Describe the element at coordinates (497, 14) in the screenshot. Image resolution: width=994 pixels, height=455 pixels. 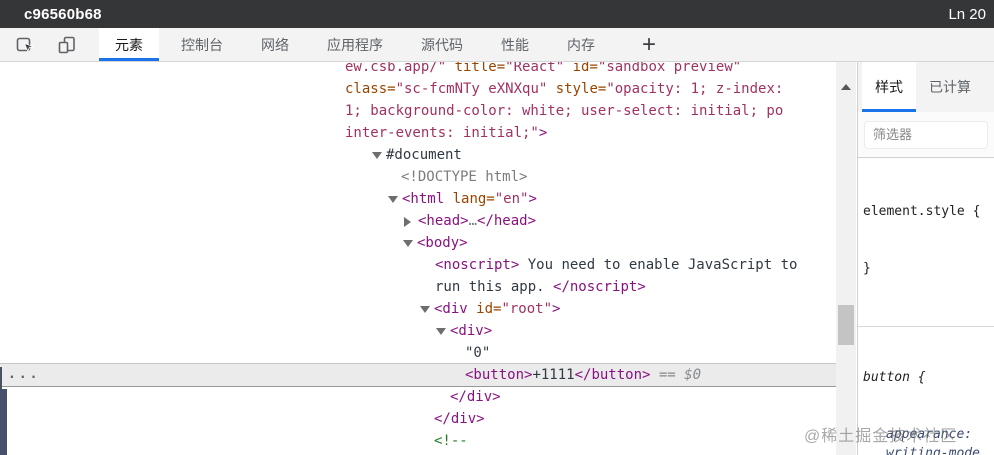
I see `devtools-titlebar: c96560b68 Ln 20` at that location.